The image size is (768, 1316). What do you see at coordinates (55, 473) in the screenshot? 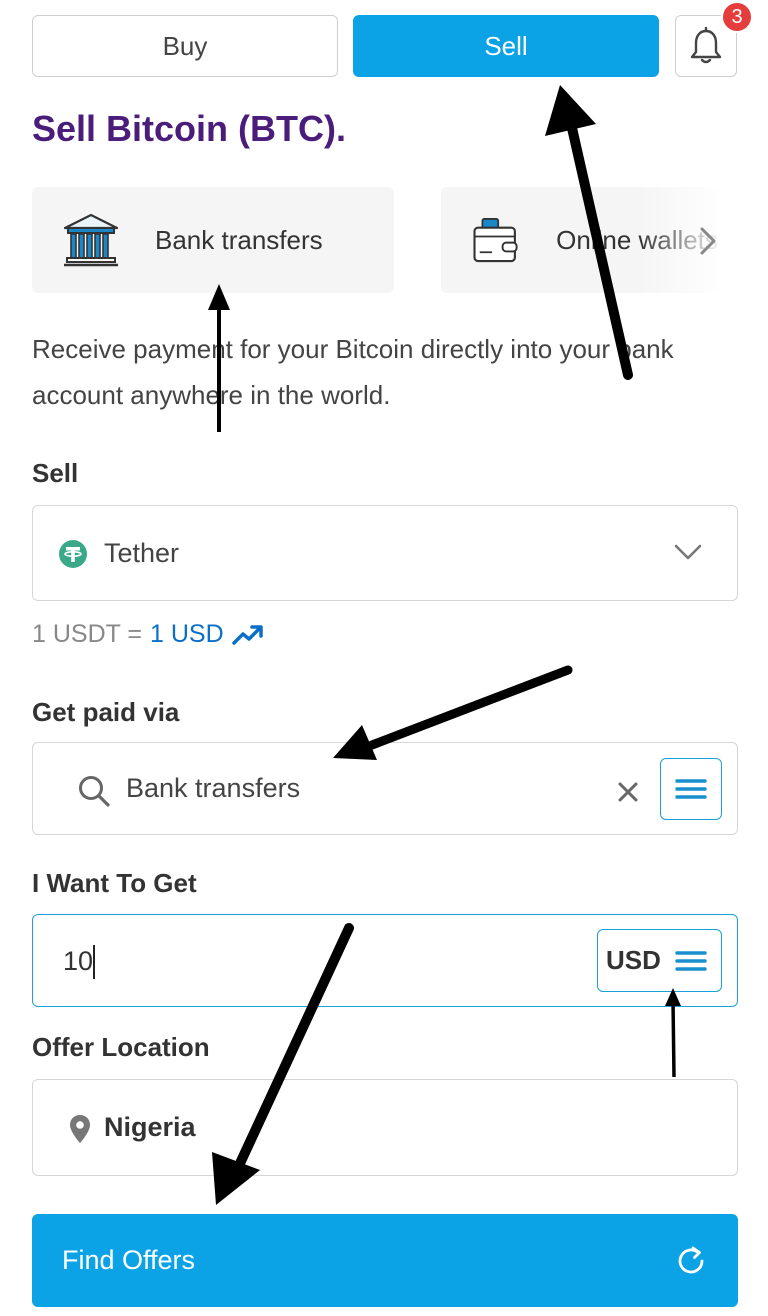
I see `sell-label: Sell` at bounding box center [55, 473].